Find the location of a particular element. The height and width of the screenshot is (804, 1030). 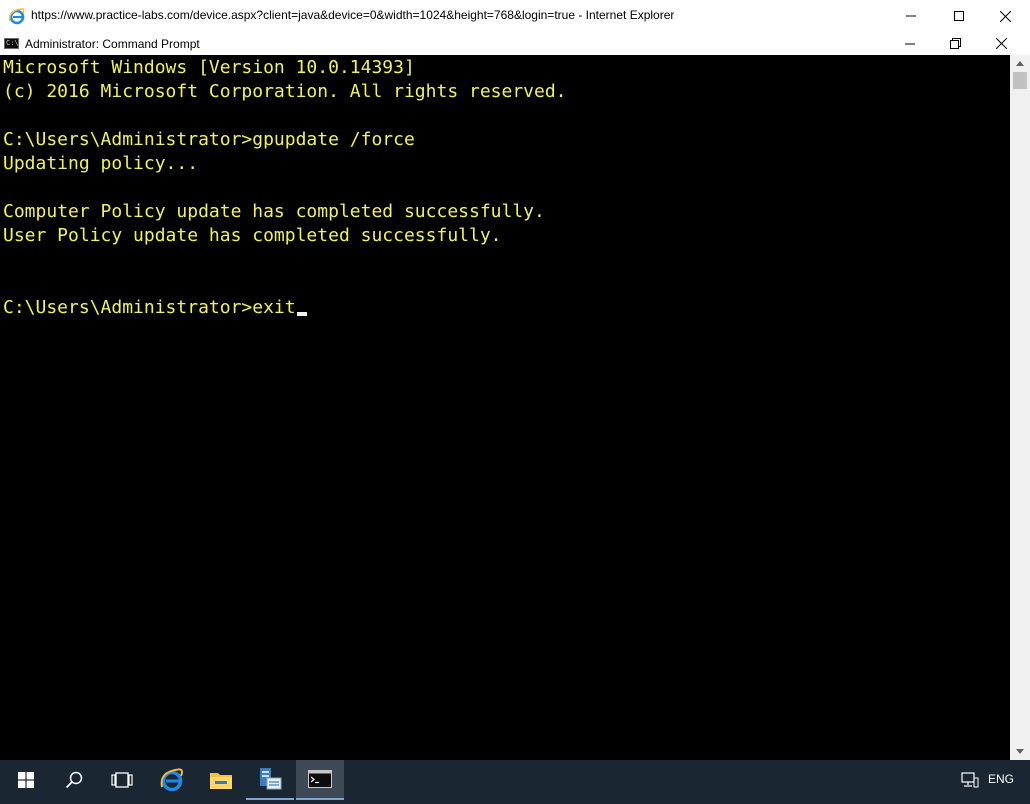

taskbar-server-manager is located at coordinates (270, 780).